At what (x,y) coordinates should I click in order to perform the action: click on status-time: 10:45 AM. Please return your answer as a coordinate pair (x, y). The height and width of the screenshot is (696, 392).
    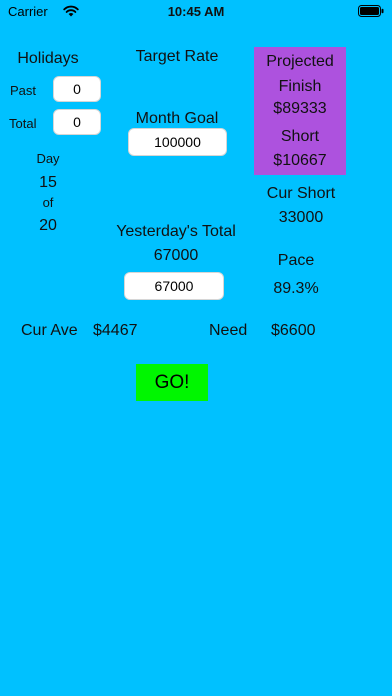
    Looking at the image, I should click on (196, 11).